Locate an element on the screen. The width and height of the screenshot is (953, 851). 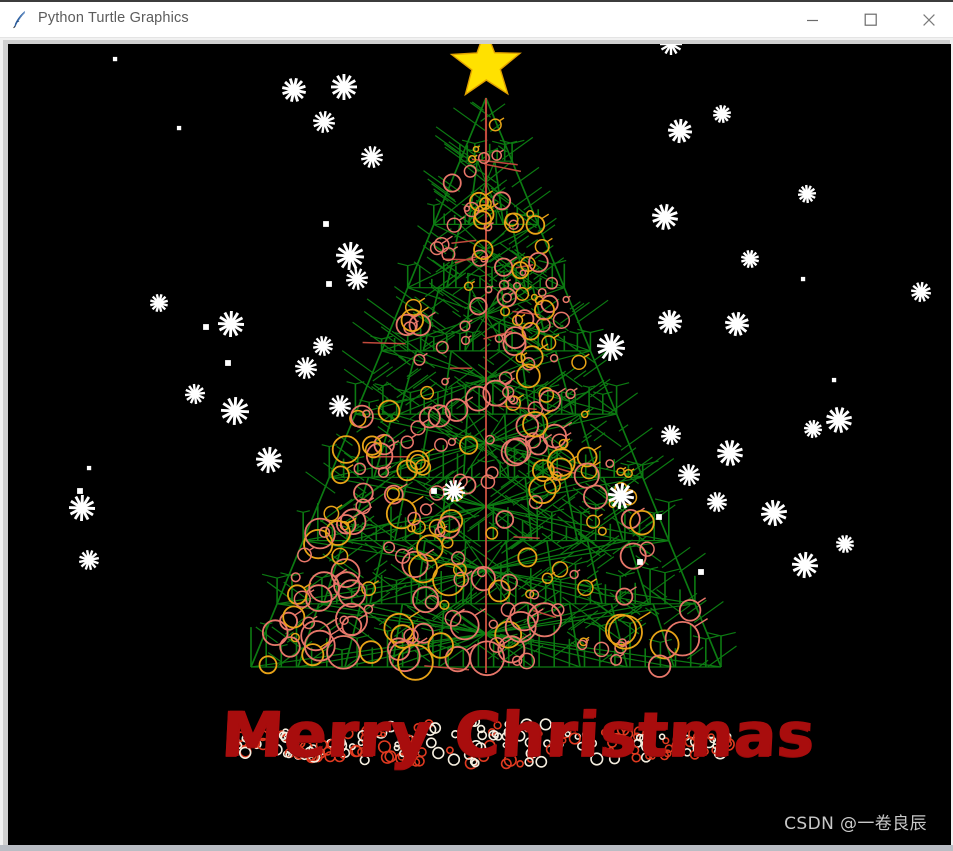
close-button is located at coordinates (929, 20).